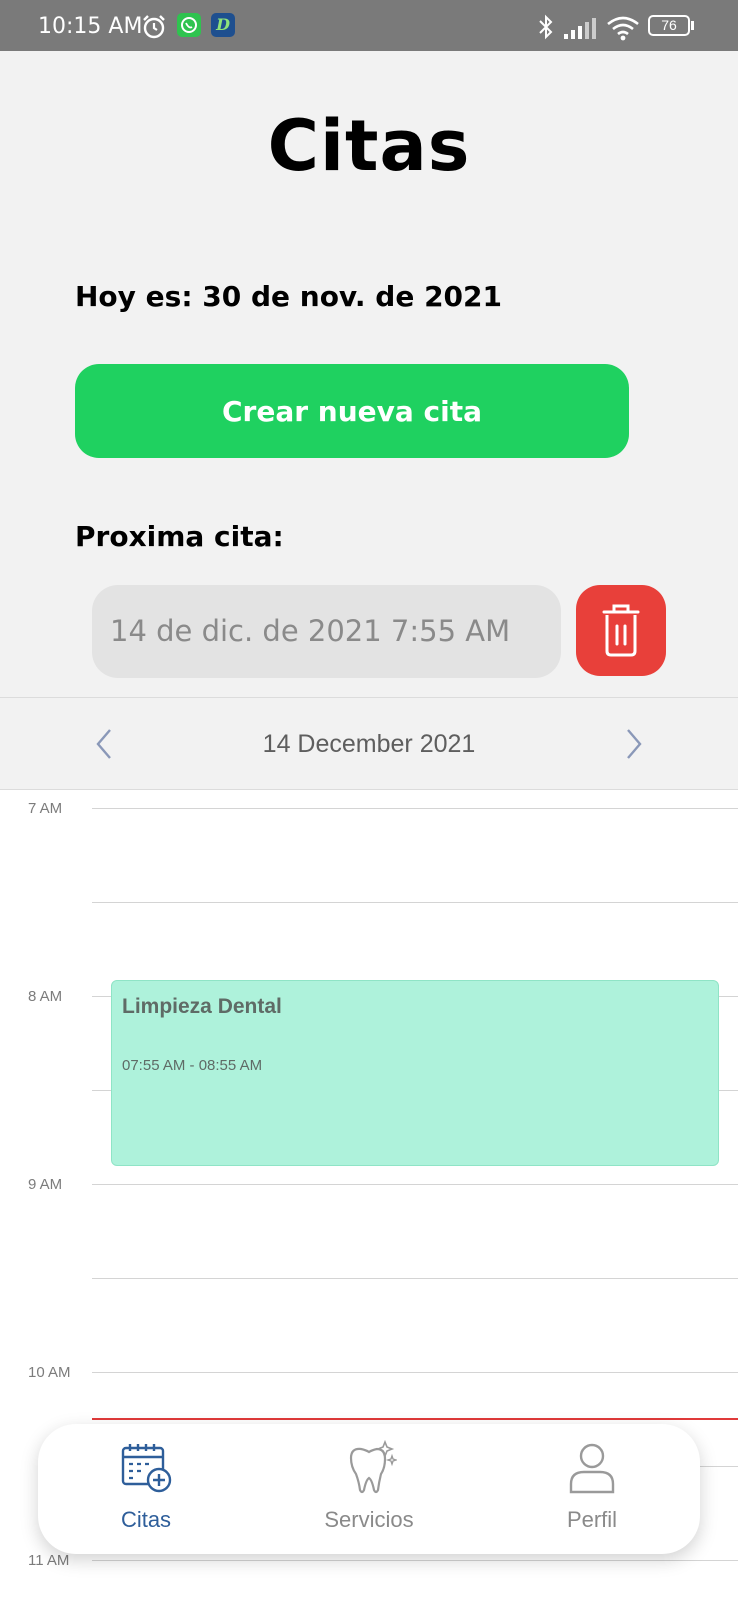 This screenshot has height=1600, width=738. I want to click on next-appointment-field: 14 de dic. de 2021 7:55 AM, so click(326, 631).